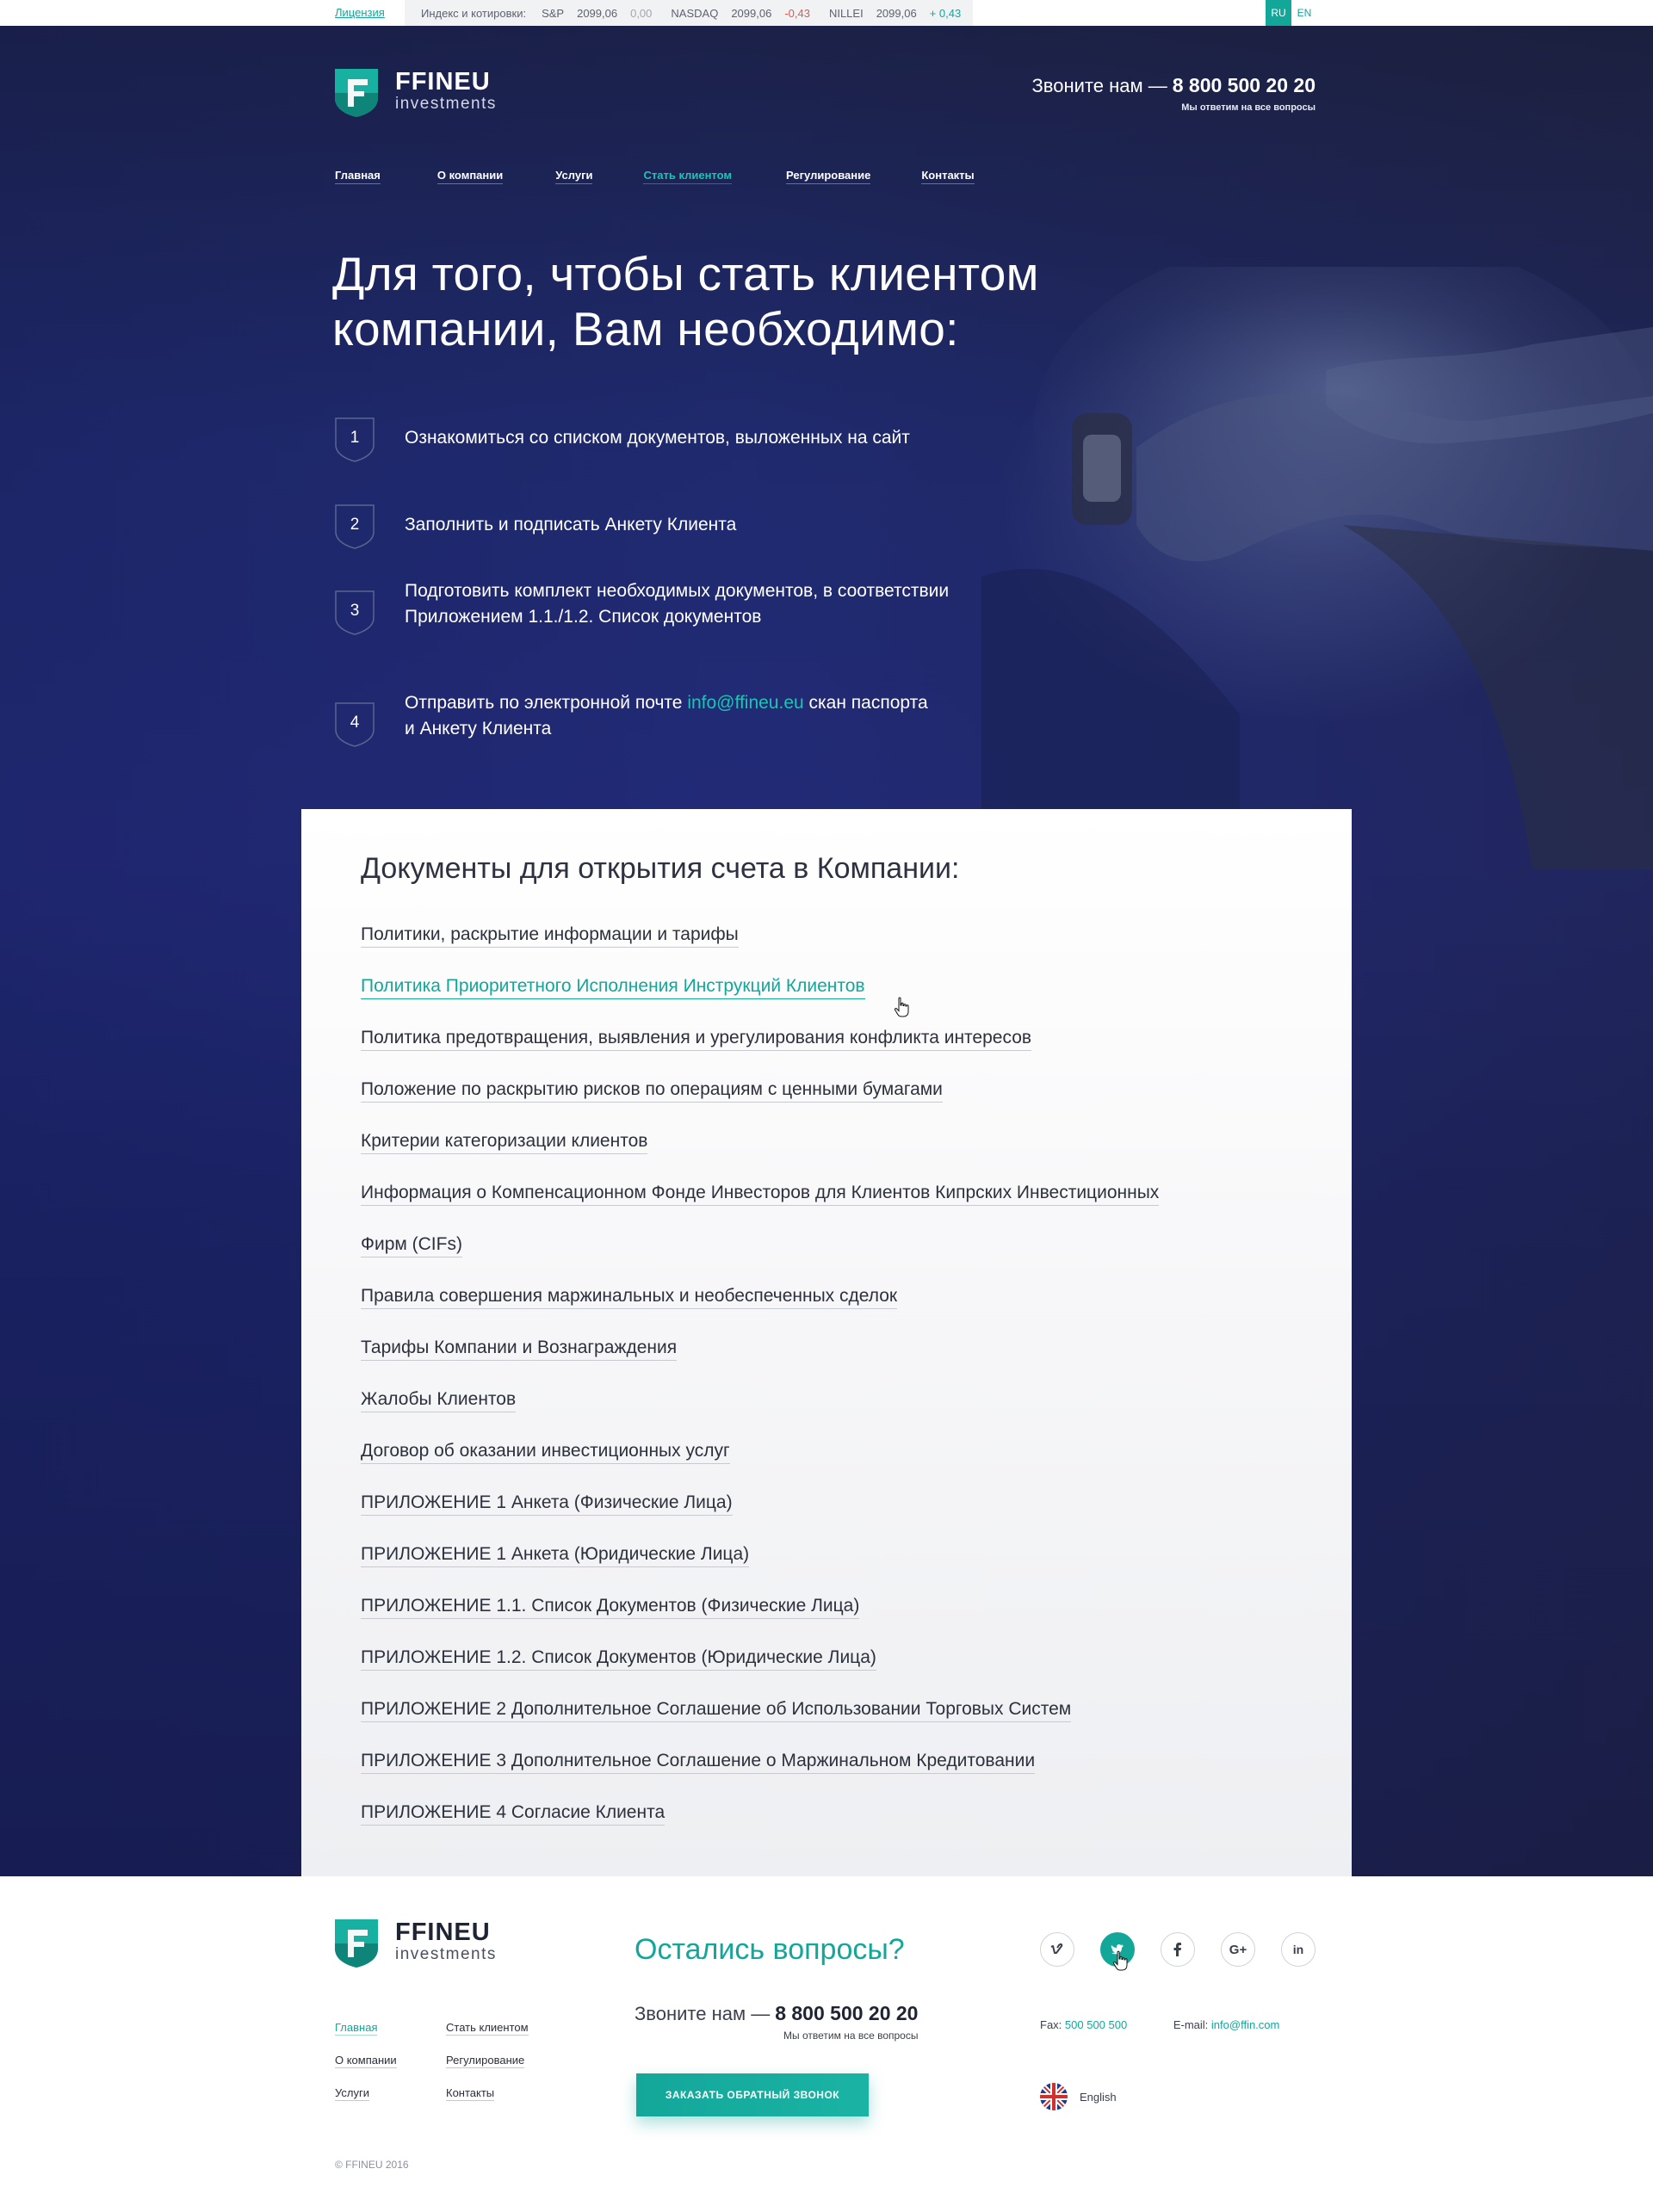 The height and width of the screenshot is (2212, 1653). What do you see at coordinates (1178, 1949) in the screenshot?
I see `facebook-icon` at bounding box center [1178, 1949].